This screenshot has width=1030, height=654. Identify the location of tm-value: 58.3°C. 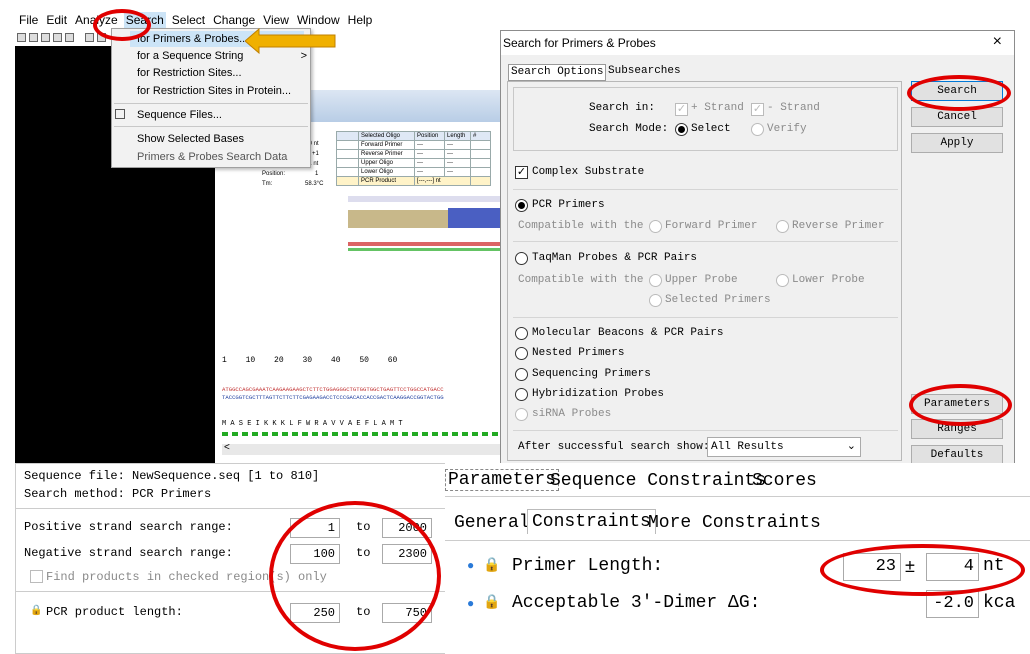
(314, 184).